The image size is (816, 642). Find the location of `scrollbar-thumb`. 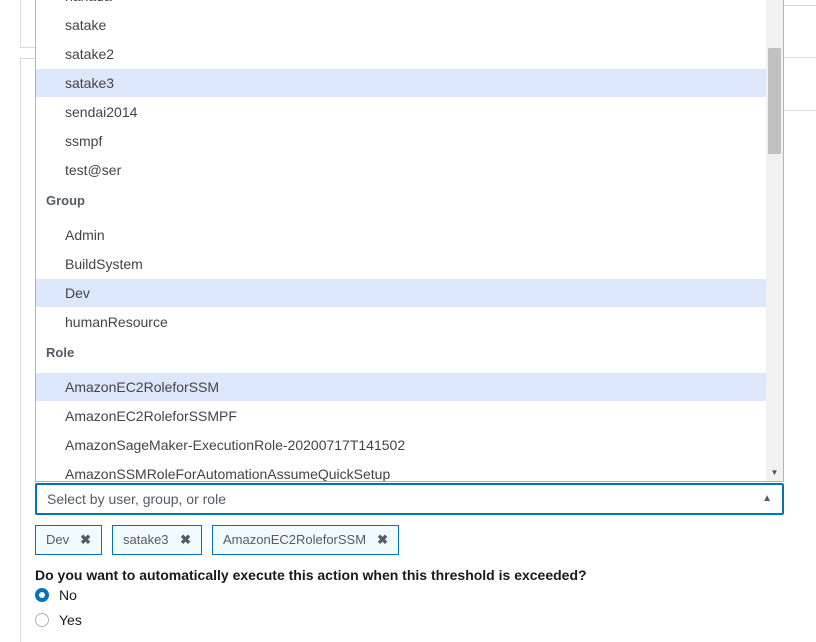

scrollbar-thumb is located at coordinates (774, 101).